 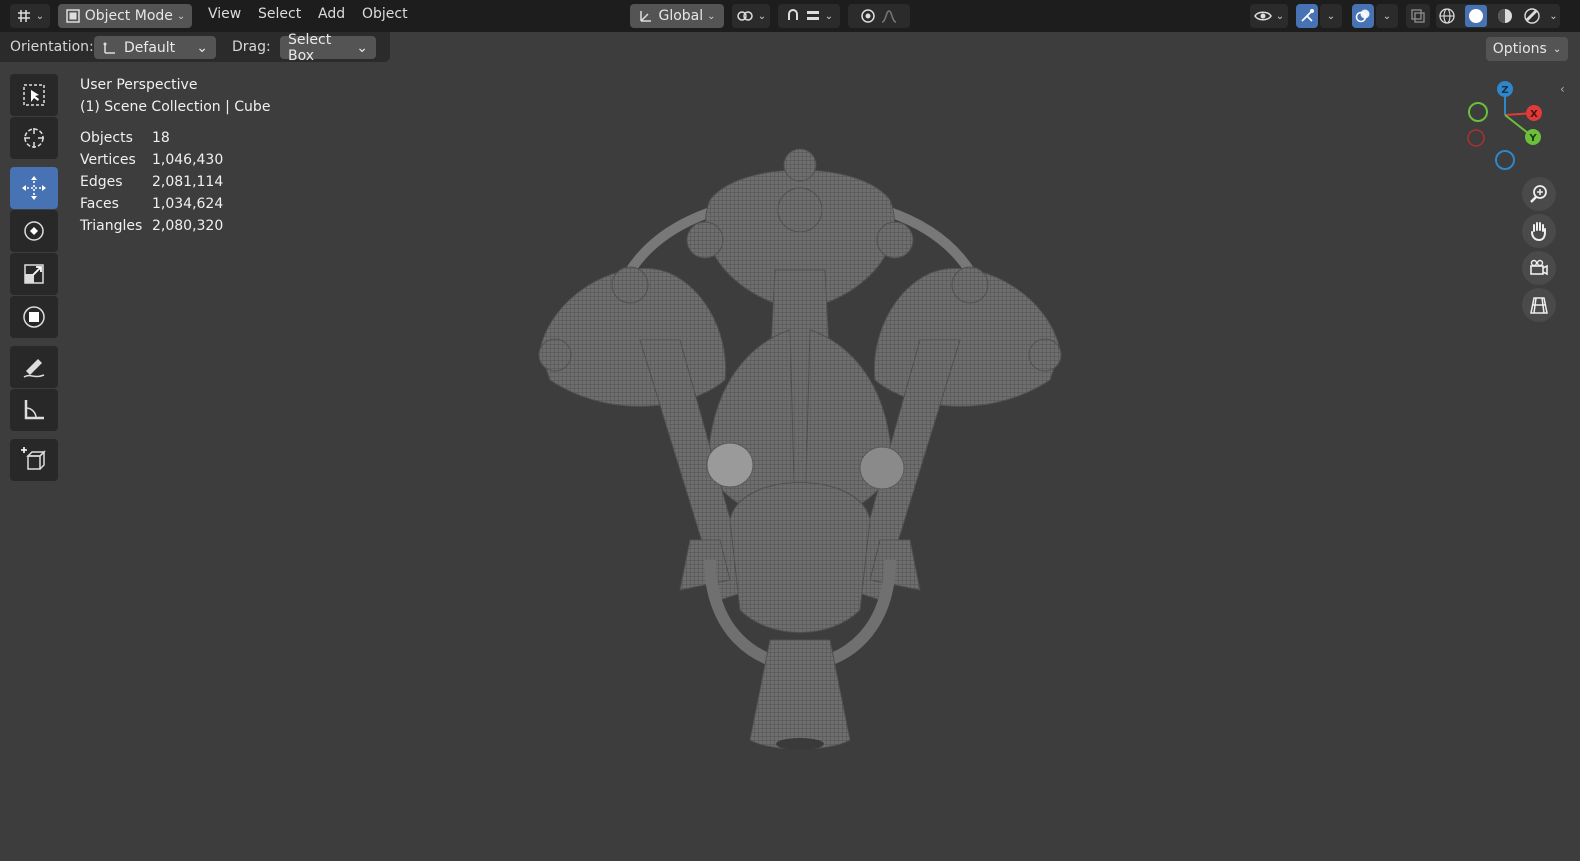 What do you see at coordinates (99, 204) in the screenshot?
I see `stat-label: Faces` at bounding box center [99, 204].